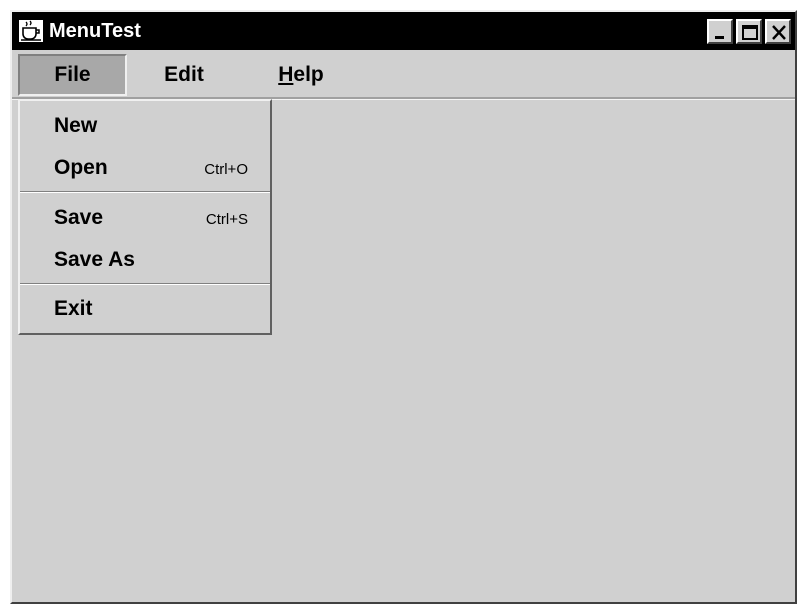  Describe the element at coordinates (145, 126) in the screenshot. I see `menu-item-new: New` at that location.